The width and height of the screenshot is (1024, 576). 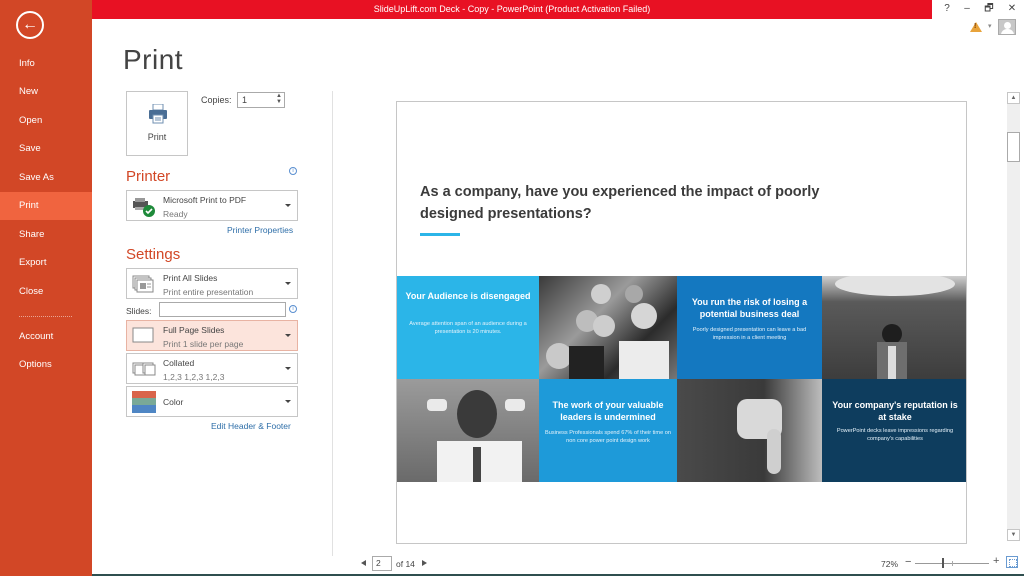 I want to click on user-avatar, so click(x=1007, y=27).